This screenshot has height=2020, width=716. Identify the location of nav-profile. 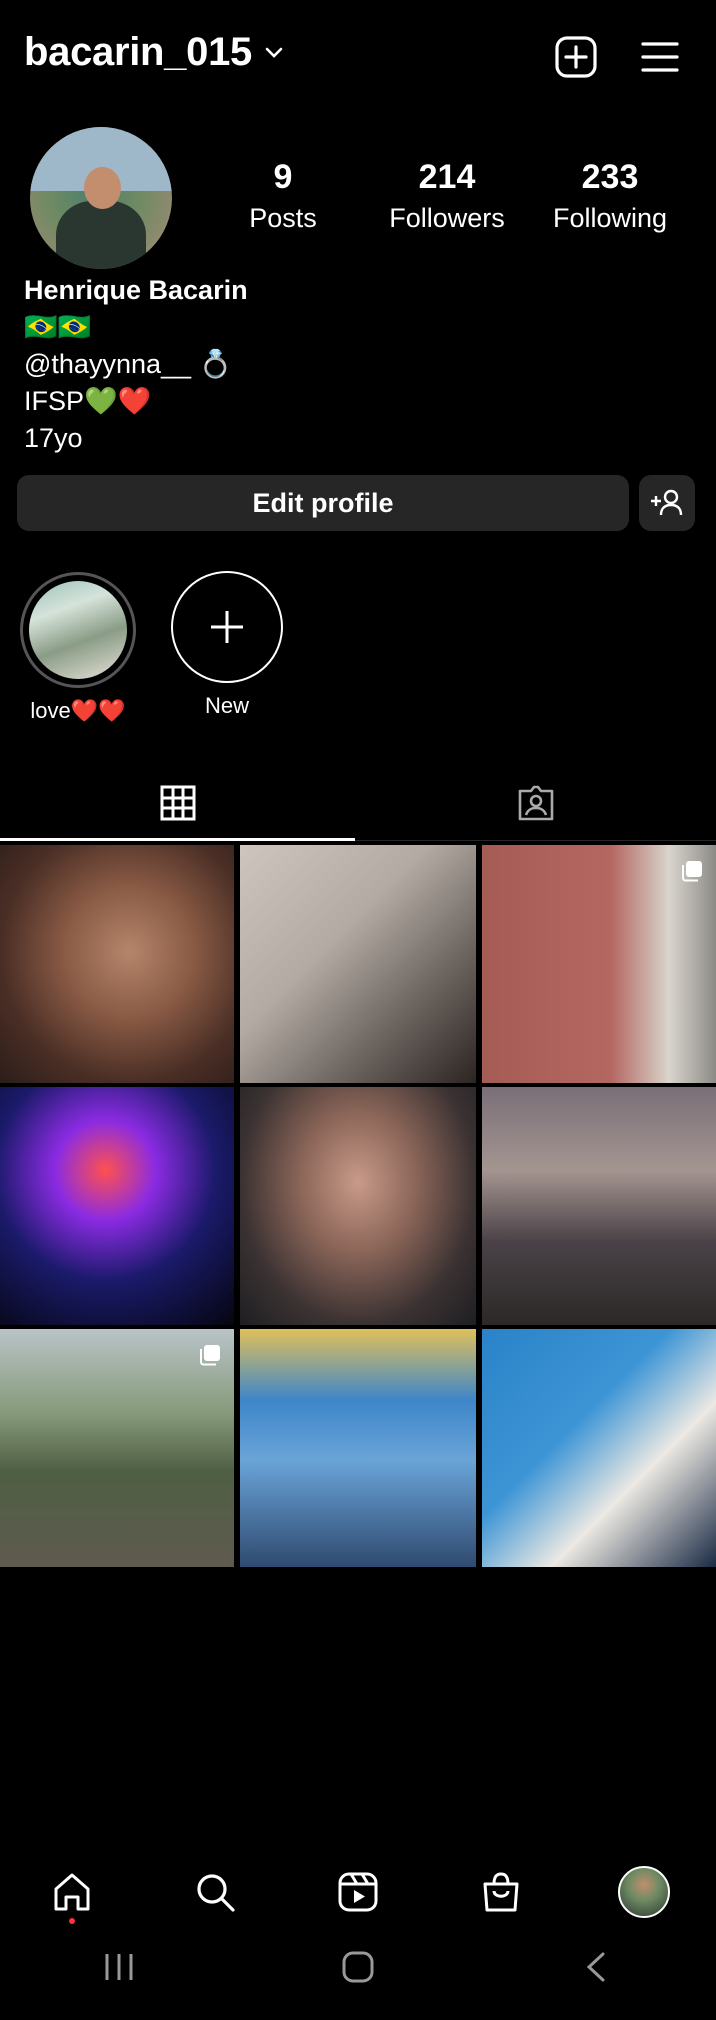
(644, 1892).